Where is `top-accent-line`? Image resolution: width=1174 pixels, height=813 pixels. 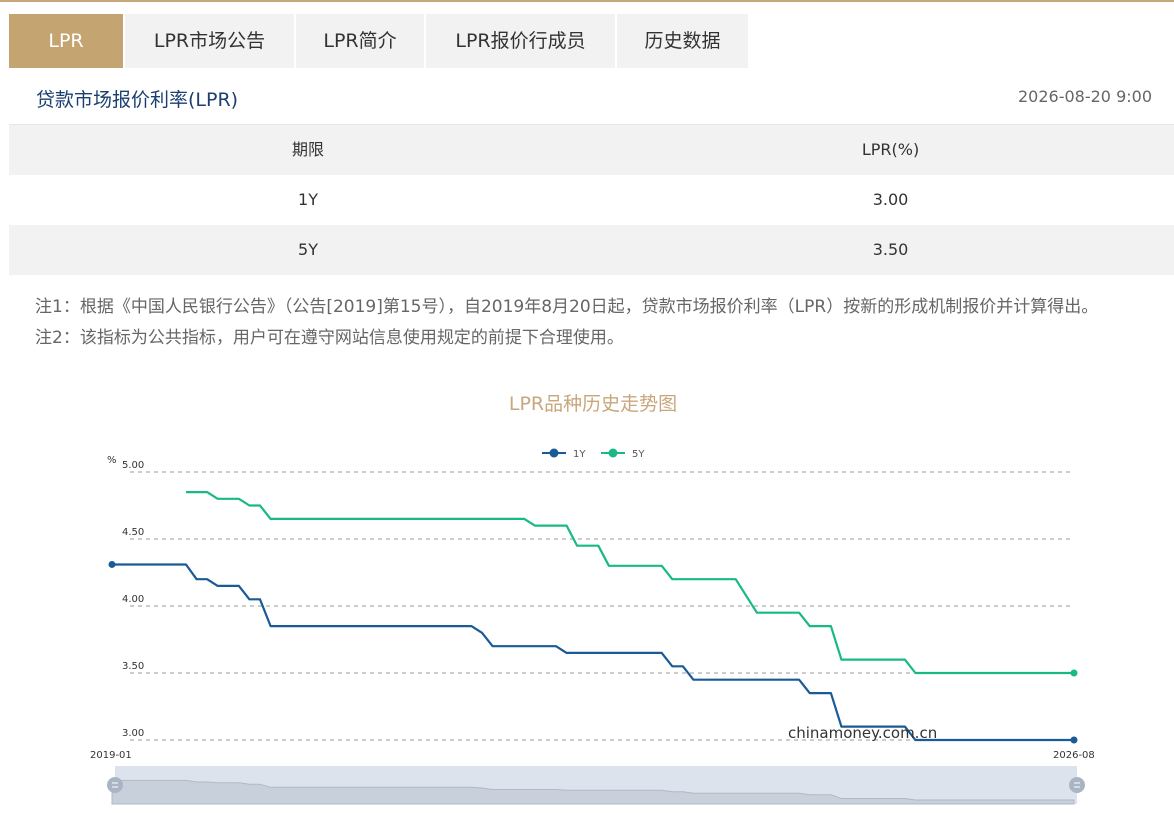
top-accent-line is located at coordinates (587, 1).